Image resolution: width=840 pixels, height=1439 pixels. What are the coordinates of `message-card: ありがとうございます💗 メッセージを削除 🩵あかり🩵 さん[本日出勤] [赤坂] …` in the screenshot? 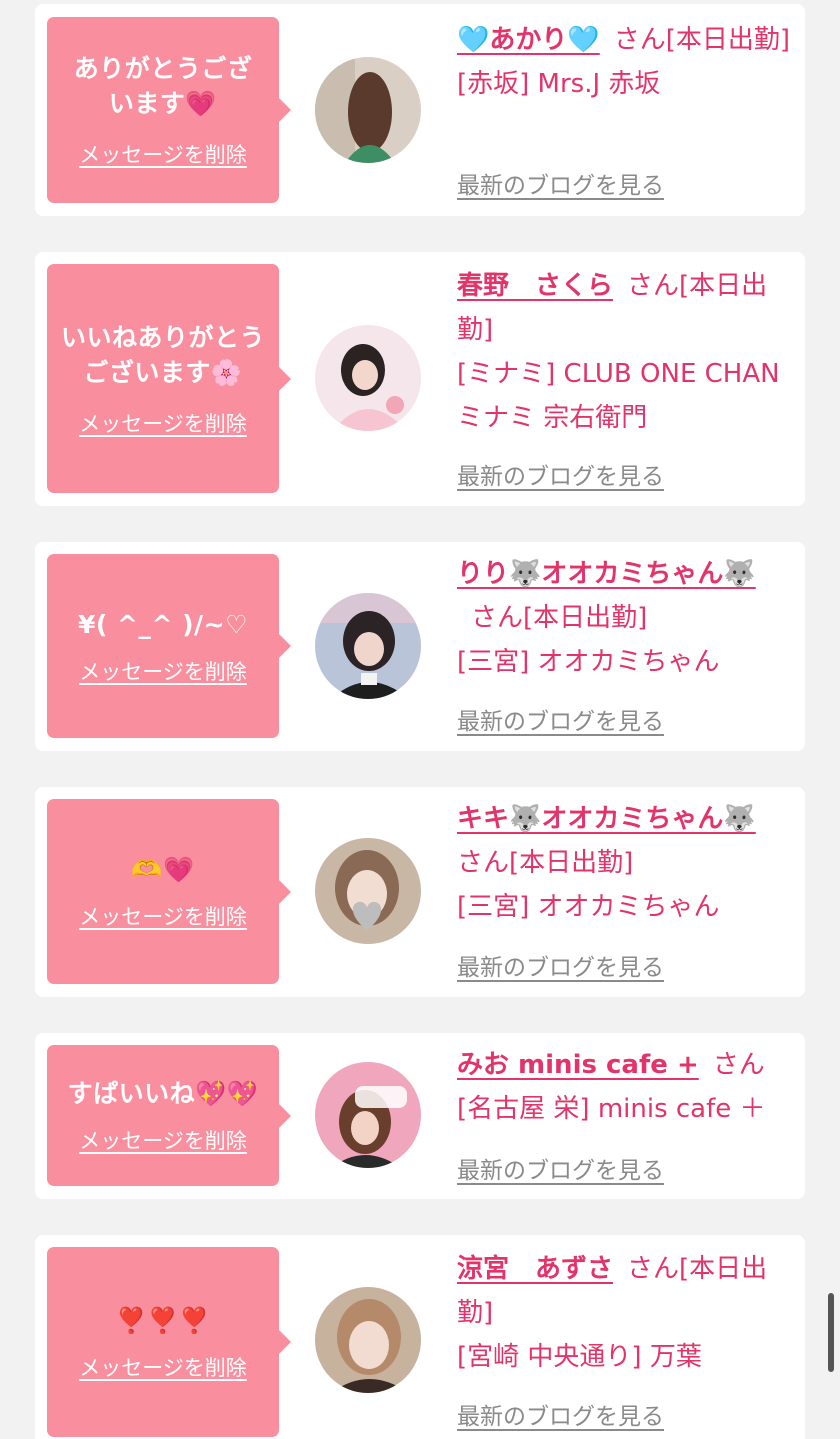 It's located at (420, 110).